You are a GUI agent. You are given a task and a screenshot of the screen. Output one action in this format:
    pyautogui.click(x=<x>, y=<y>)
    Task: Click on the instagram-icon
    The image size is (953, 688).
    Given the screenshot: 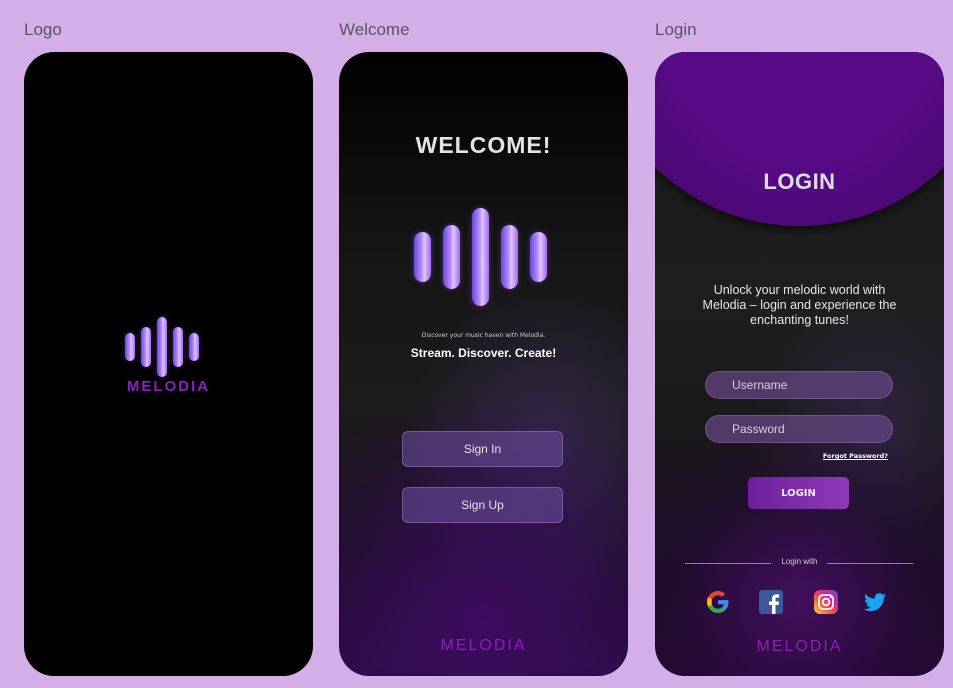 What is the action you would take?
    pyautogui.click(x=826, y=602)
    